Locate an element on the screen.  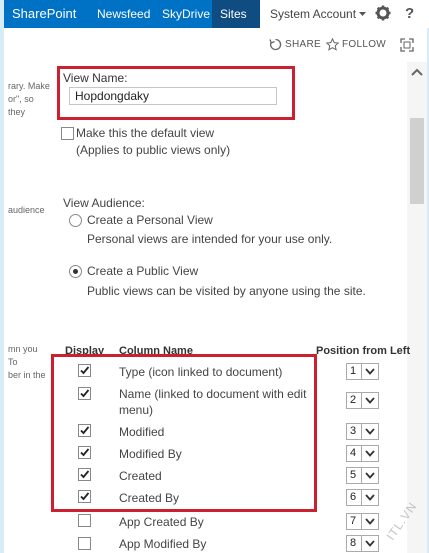
nav-sites: Sites is located at coordinates (236, 14).